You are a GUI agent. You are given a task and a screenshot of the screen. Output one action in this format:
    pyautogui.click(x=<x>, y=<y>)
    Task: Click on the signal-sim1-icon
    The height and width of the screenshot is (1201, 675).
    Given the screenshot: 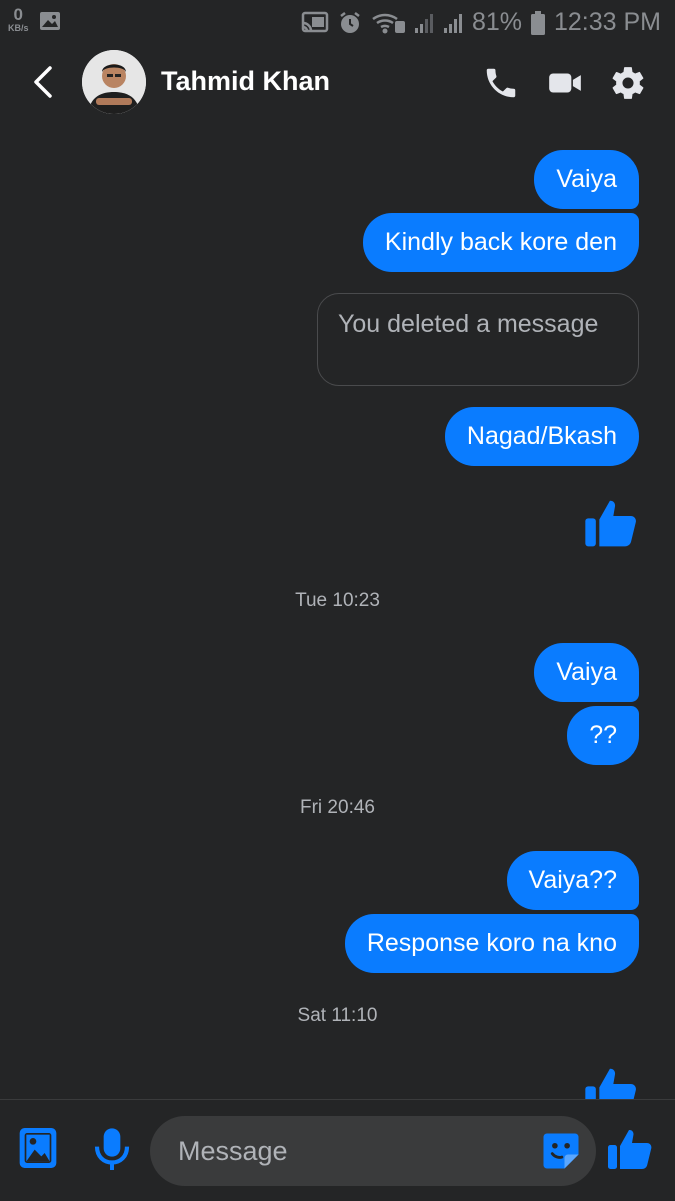 What is the action you would take?
    pyautogui.click(x=423, y=23)
    